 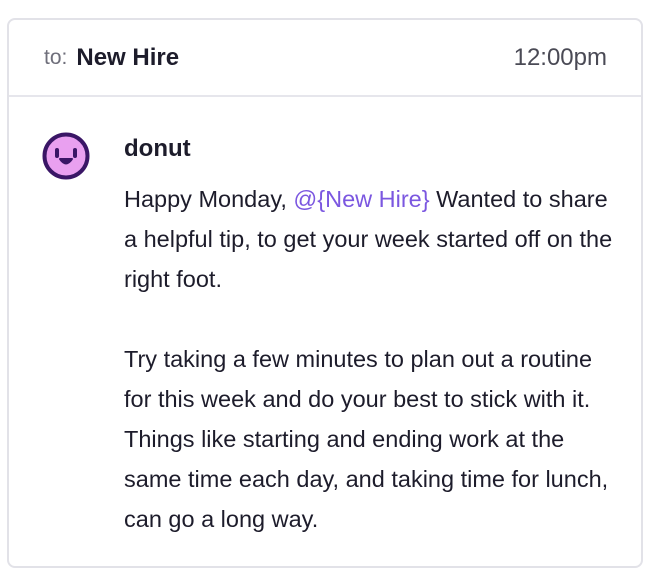 What do you see at coordinates (560, 57) in the screenshot?
I see `send-time: 12:00pm` at bounding box center [560, 57].